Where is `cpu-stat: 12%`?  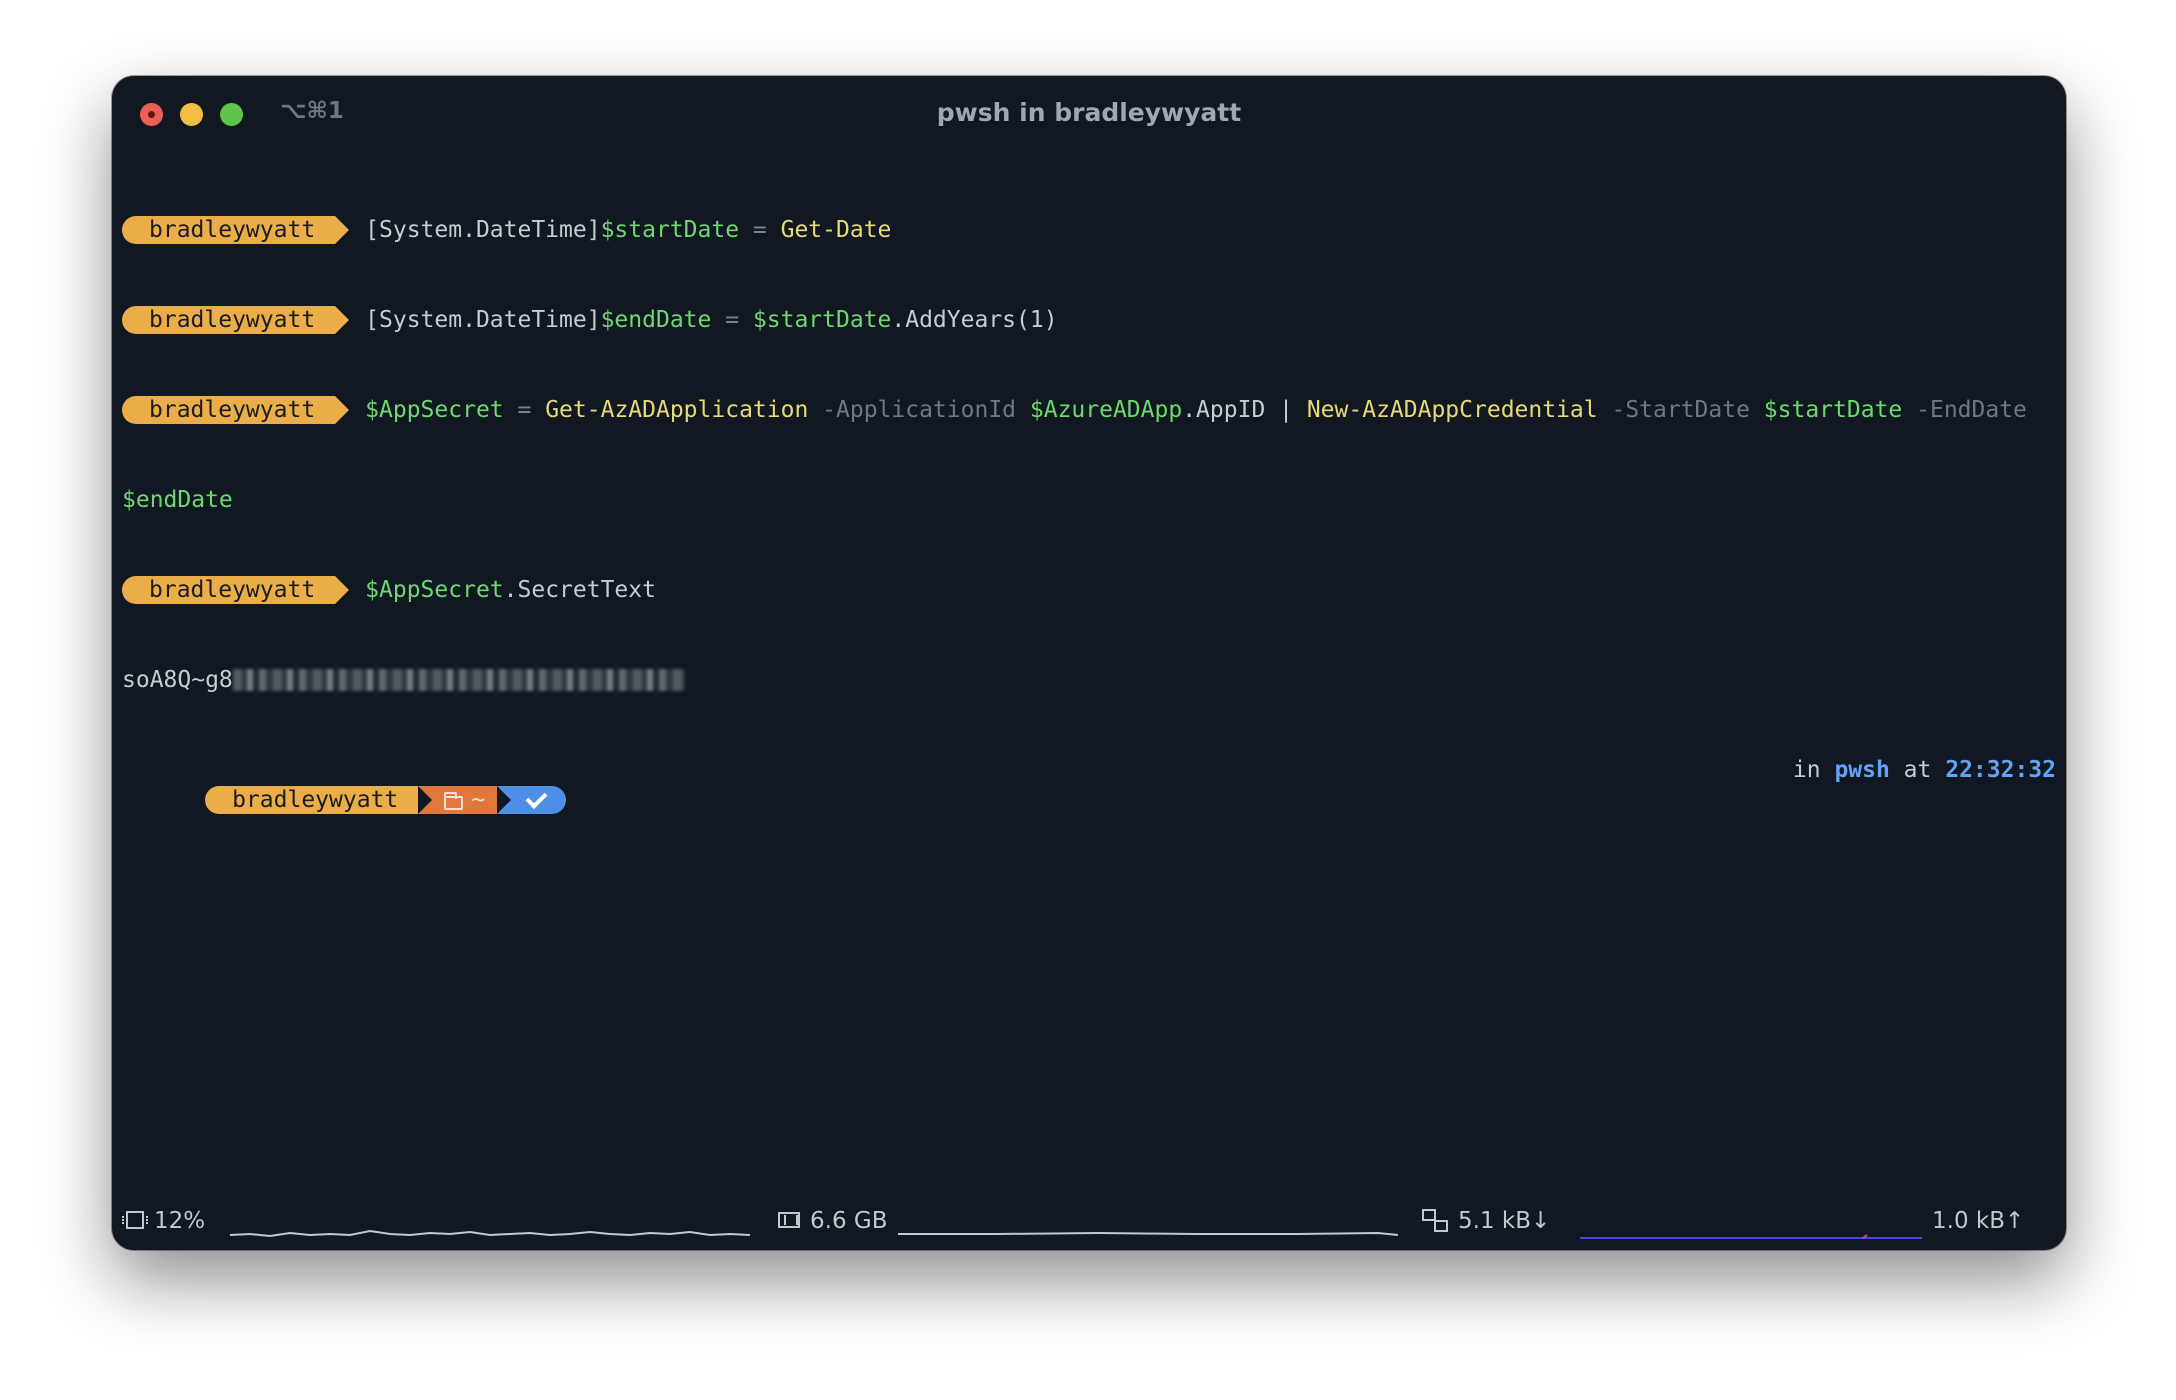
cpu-stat: 12% is located at coordinates (164, 1221).